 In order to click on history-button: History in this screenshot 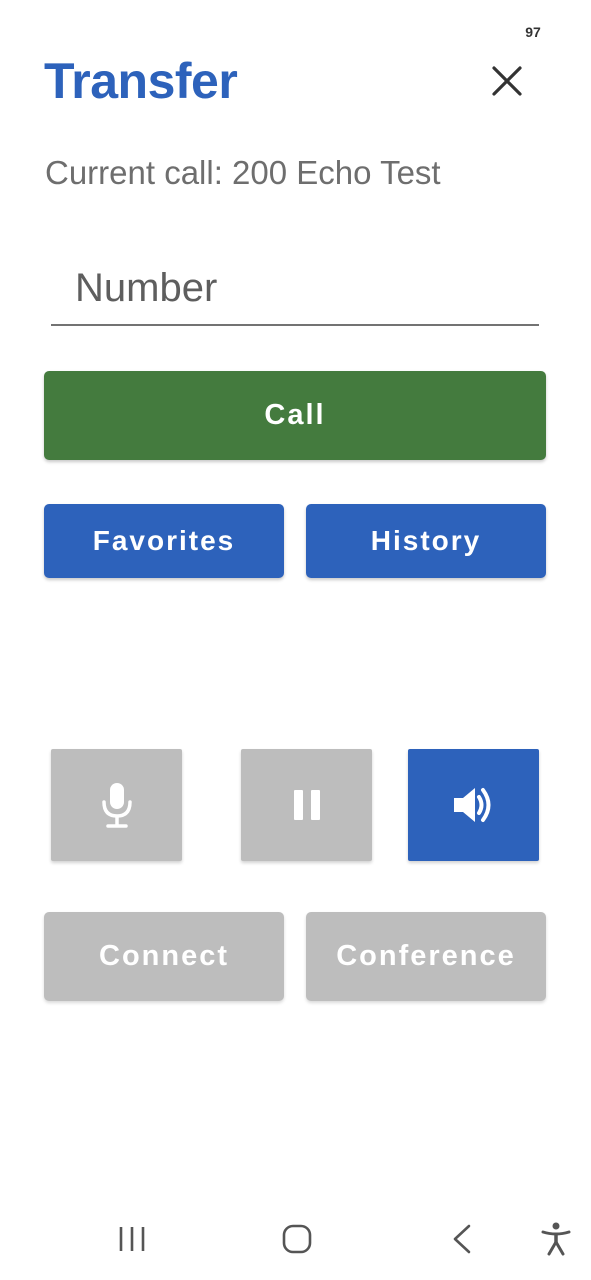, I will do `click(426, 541)`.